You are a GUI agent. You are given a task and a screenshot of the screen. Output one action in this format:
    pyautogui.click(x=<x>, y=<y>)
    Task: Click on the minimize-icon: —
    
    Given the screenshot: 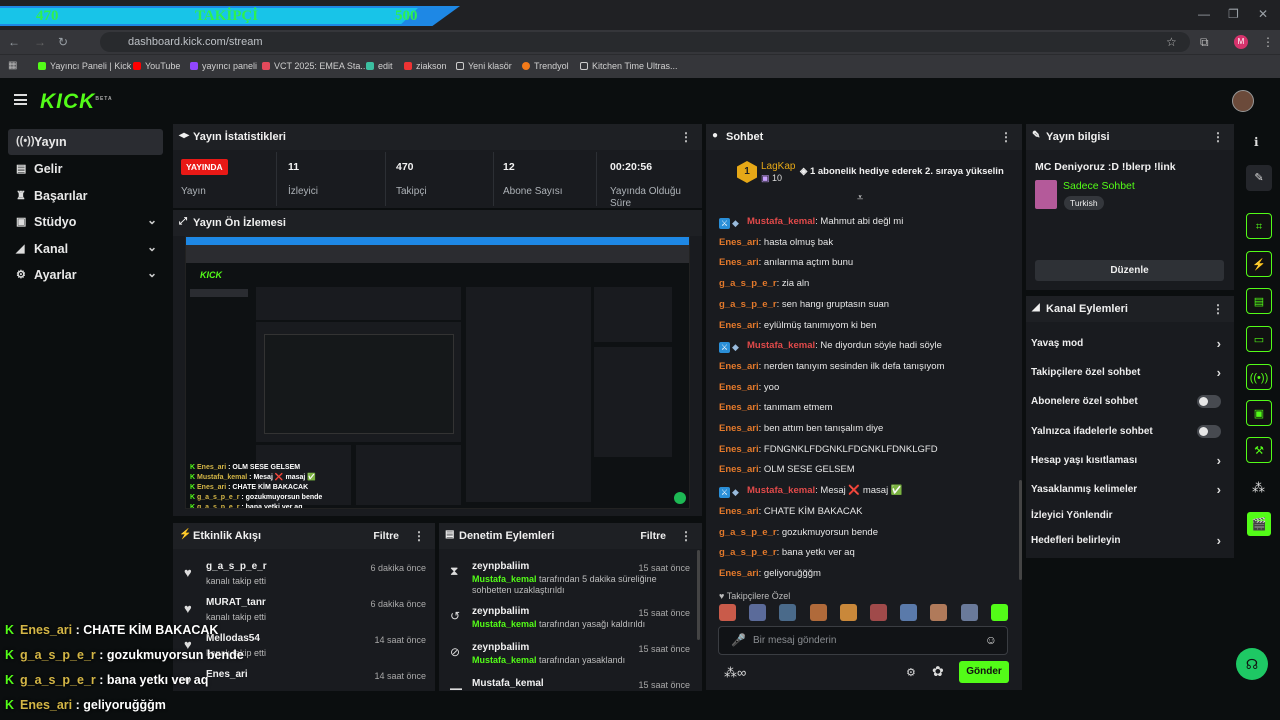 What is the action you would take?
    pyautogui.click(x=1204, y=14)
    